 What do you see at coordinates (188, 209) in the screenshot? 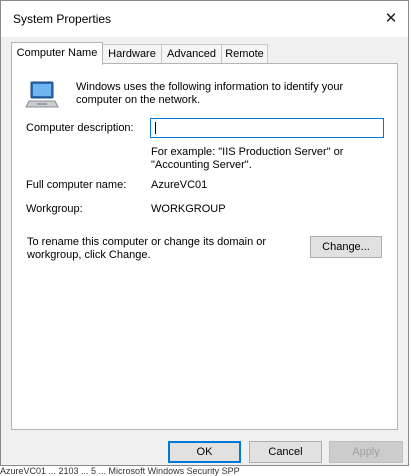
I see `workgroup-value: WORKGROUP` at bounding box center [188, 209].